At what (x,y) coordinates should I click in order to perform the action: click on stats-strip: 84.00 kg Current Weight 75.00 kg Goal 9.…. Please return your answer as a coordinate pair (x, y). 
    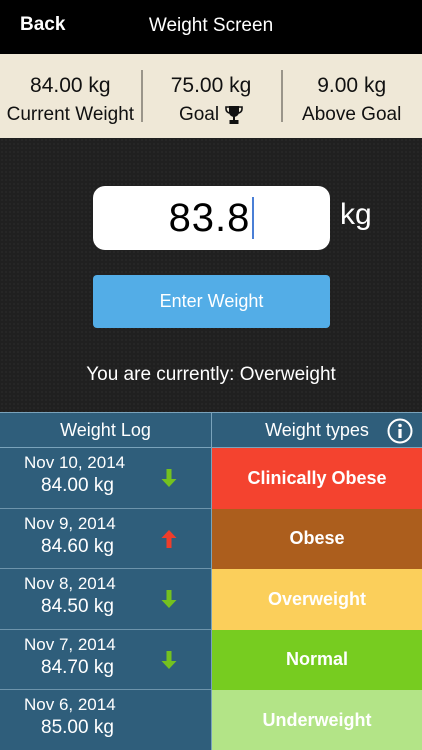
    Looking at the image, I should click on (211, 96).